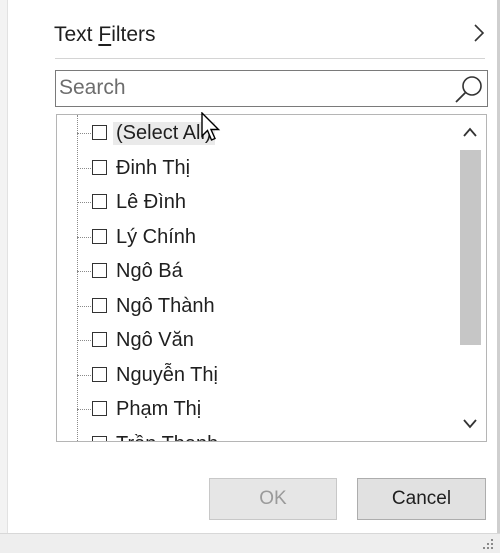 This screenshot has width=500, height=553. I want to click on list-item: Ngô Văn, so click(257, 341).